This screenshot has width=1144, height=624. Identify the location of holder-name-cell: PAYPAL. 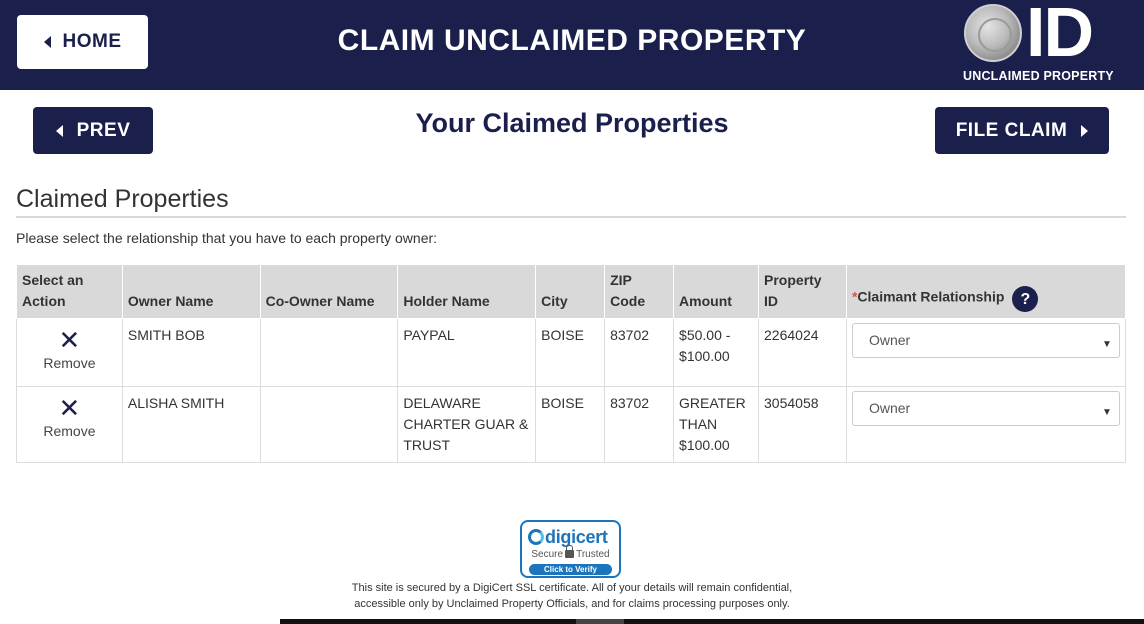
(467, 352).